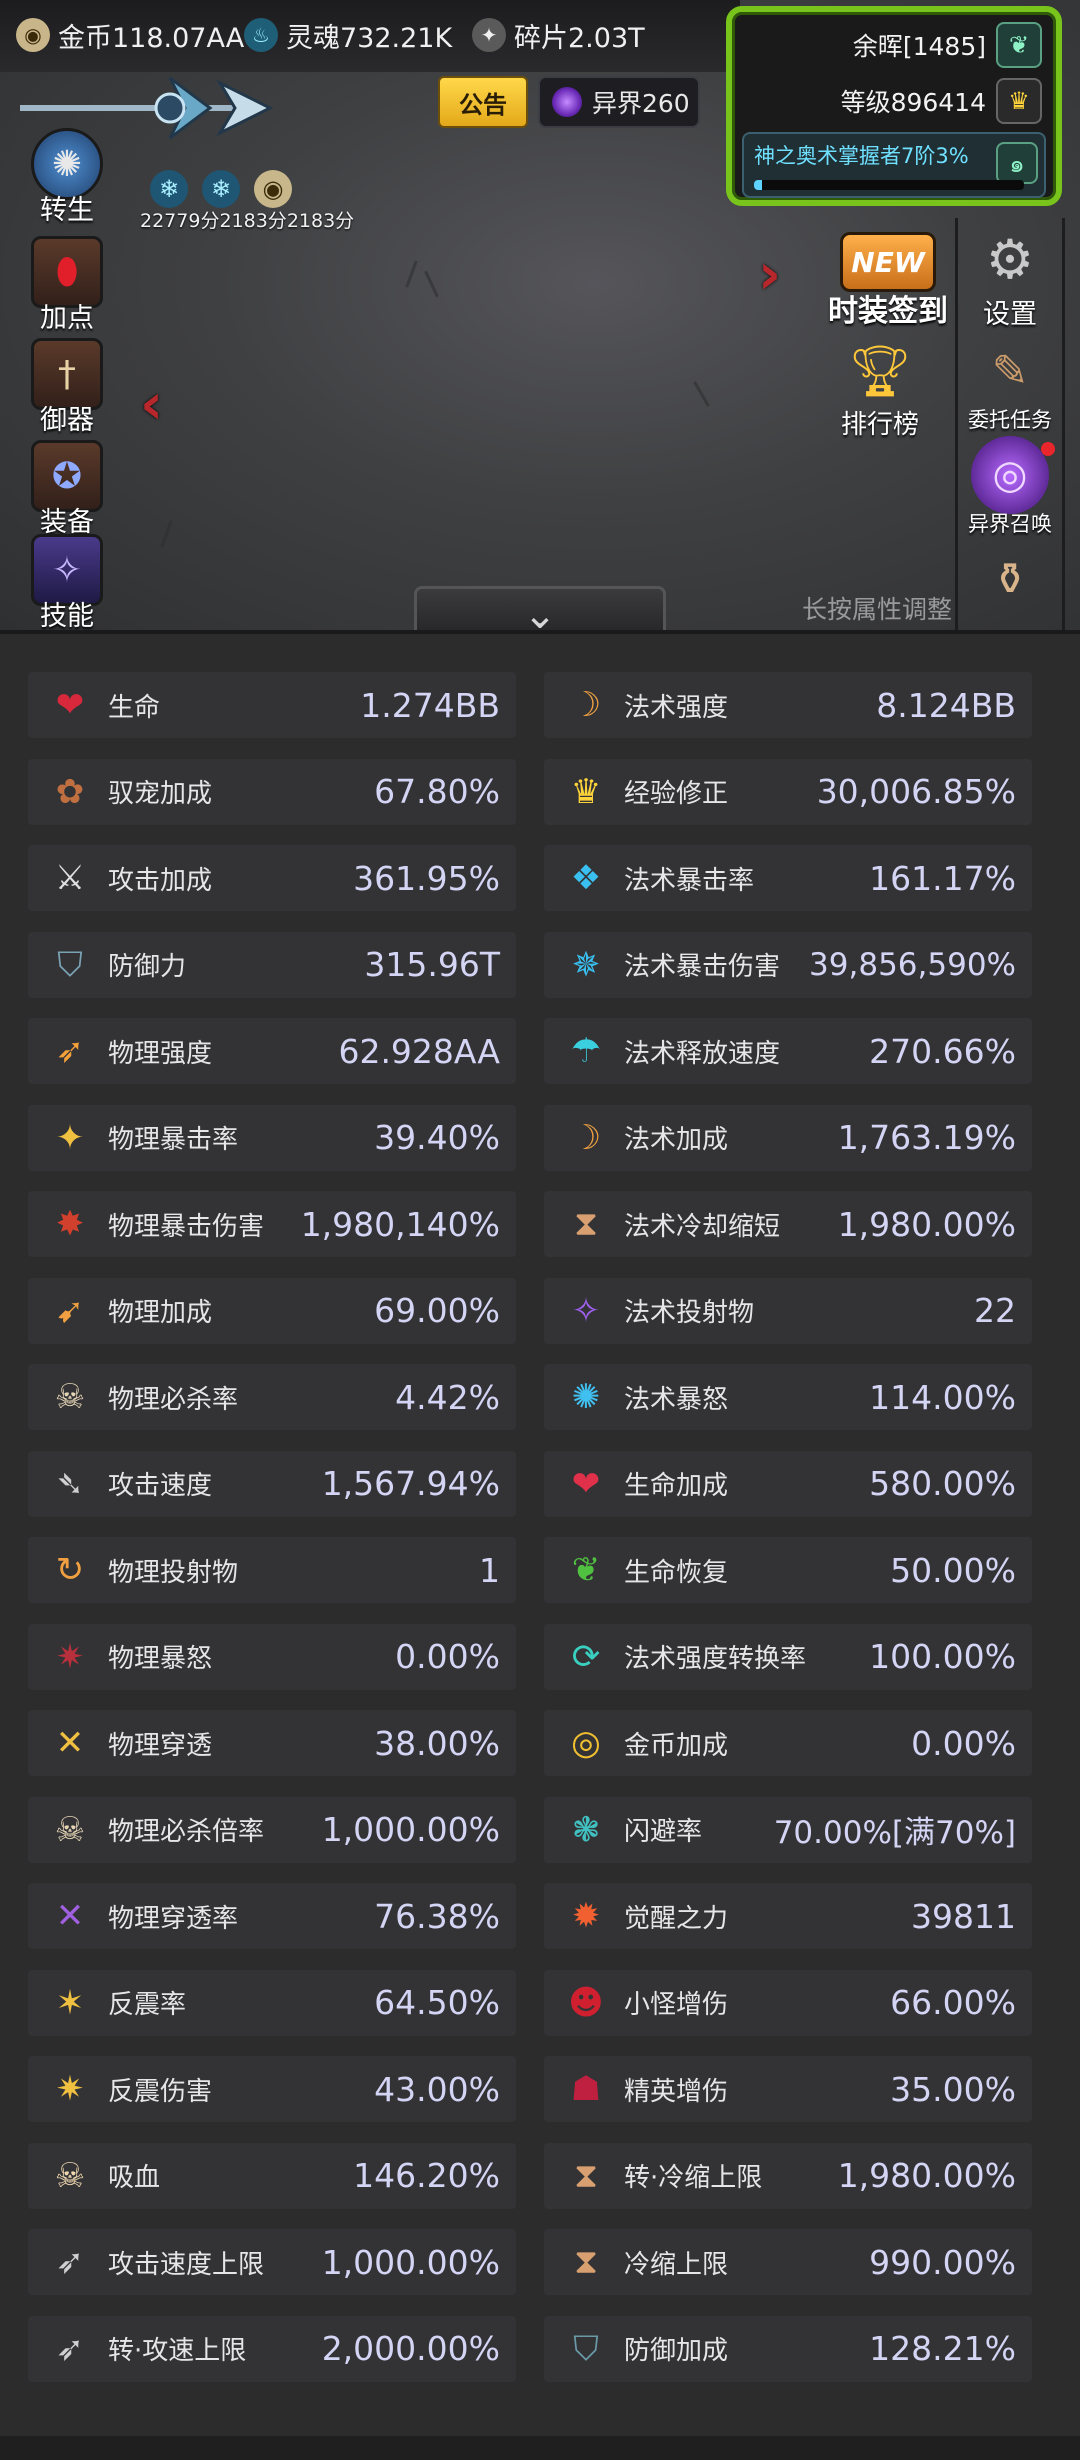 This screenshot has width=1080, height=2460. I want to click on stat-value: 1,980.00%, so click(926, 2175).